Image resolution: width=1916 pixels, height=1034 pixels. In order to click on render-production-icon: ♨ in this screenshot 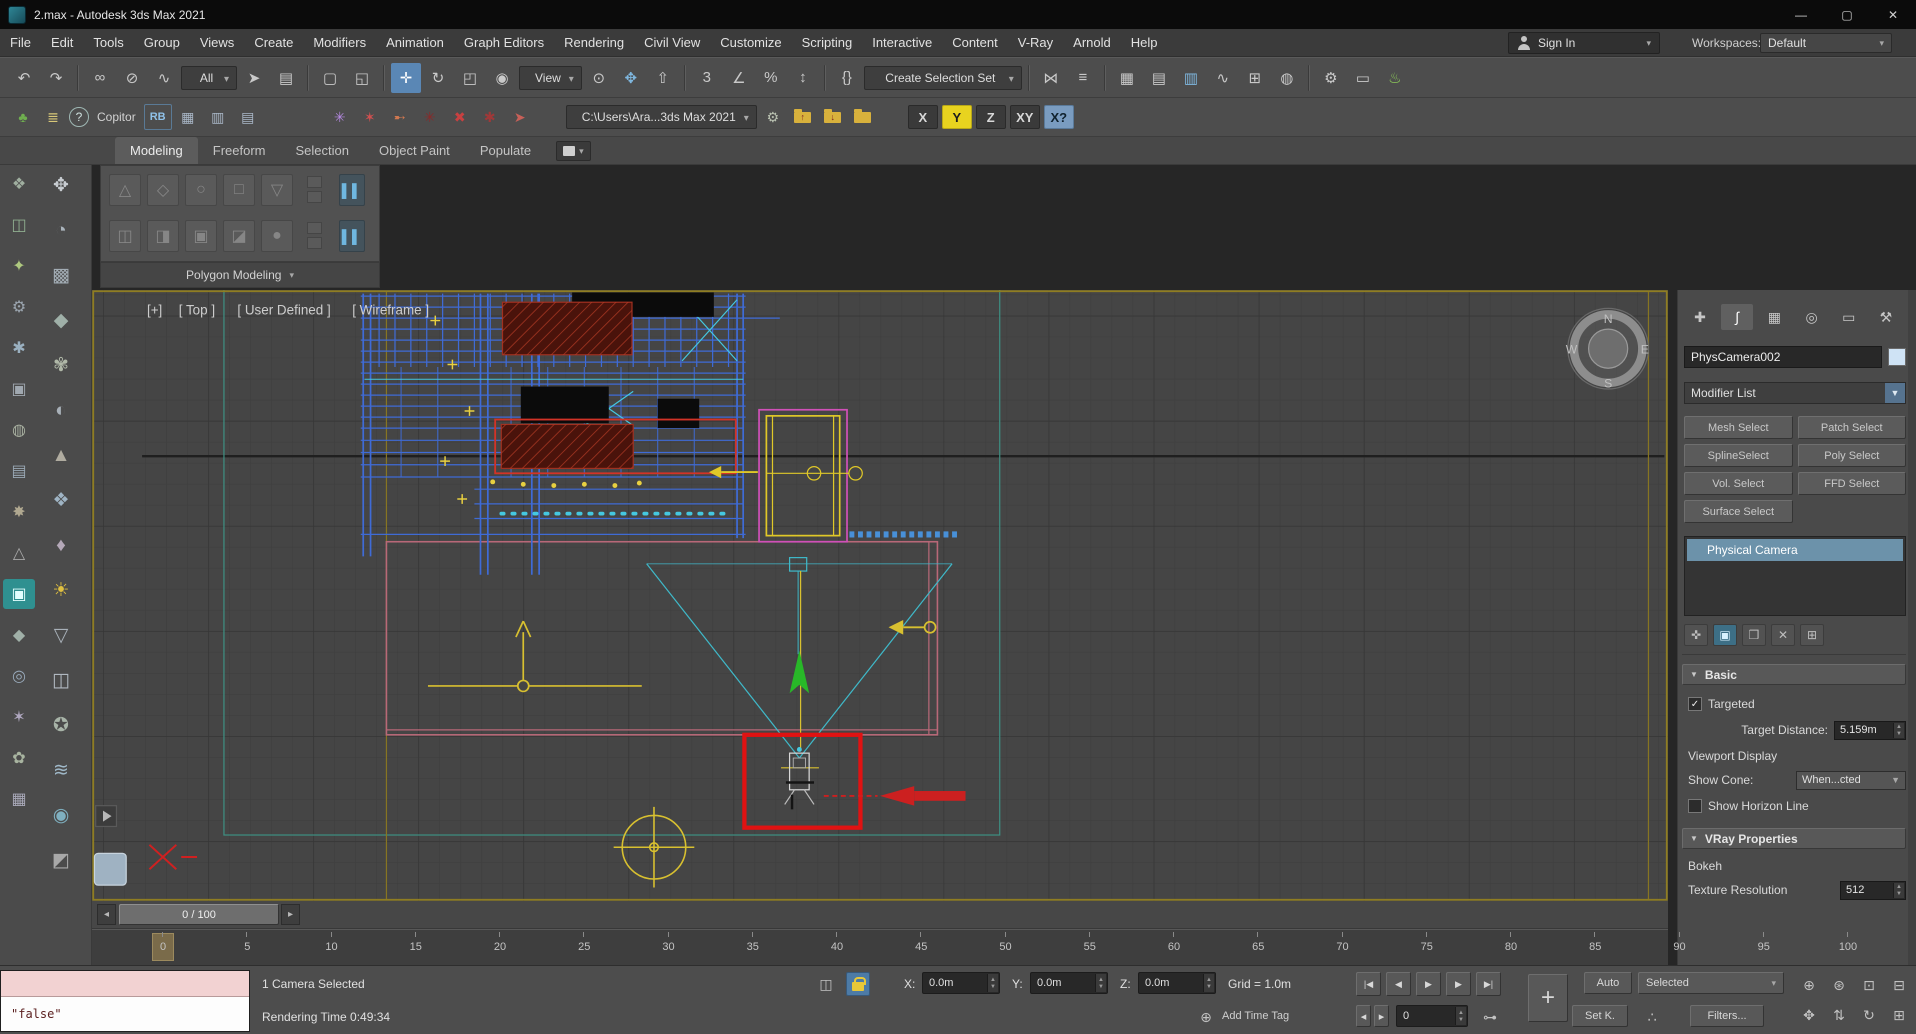, I will do `click(1395, 78)`.